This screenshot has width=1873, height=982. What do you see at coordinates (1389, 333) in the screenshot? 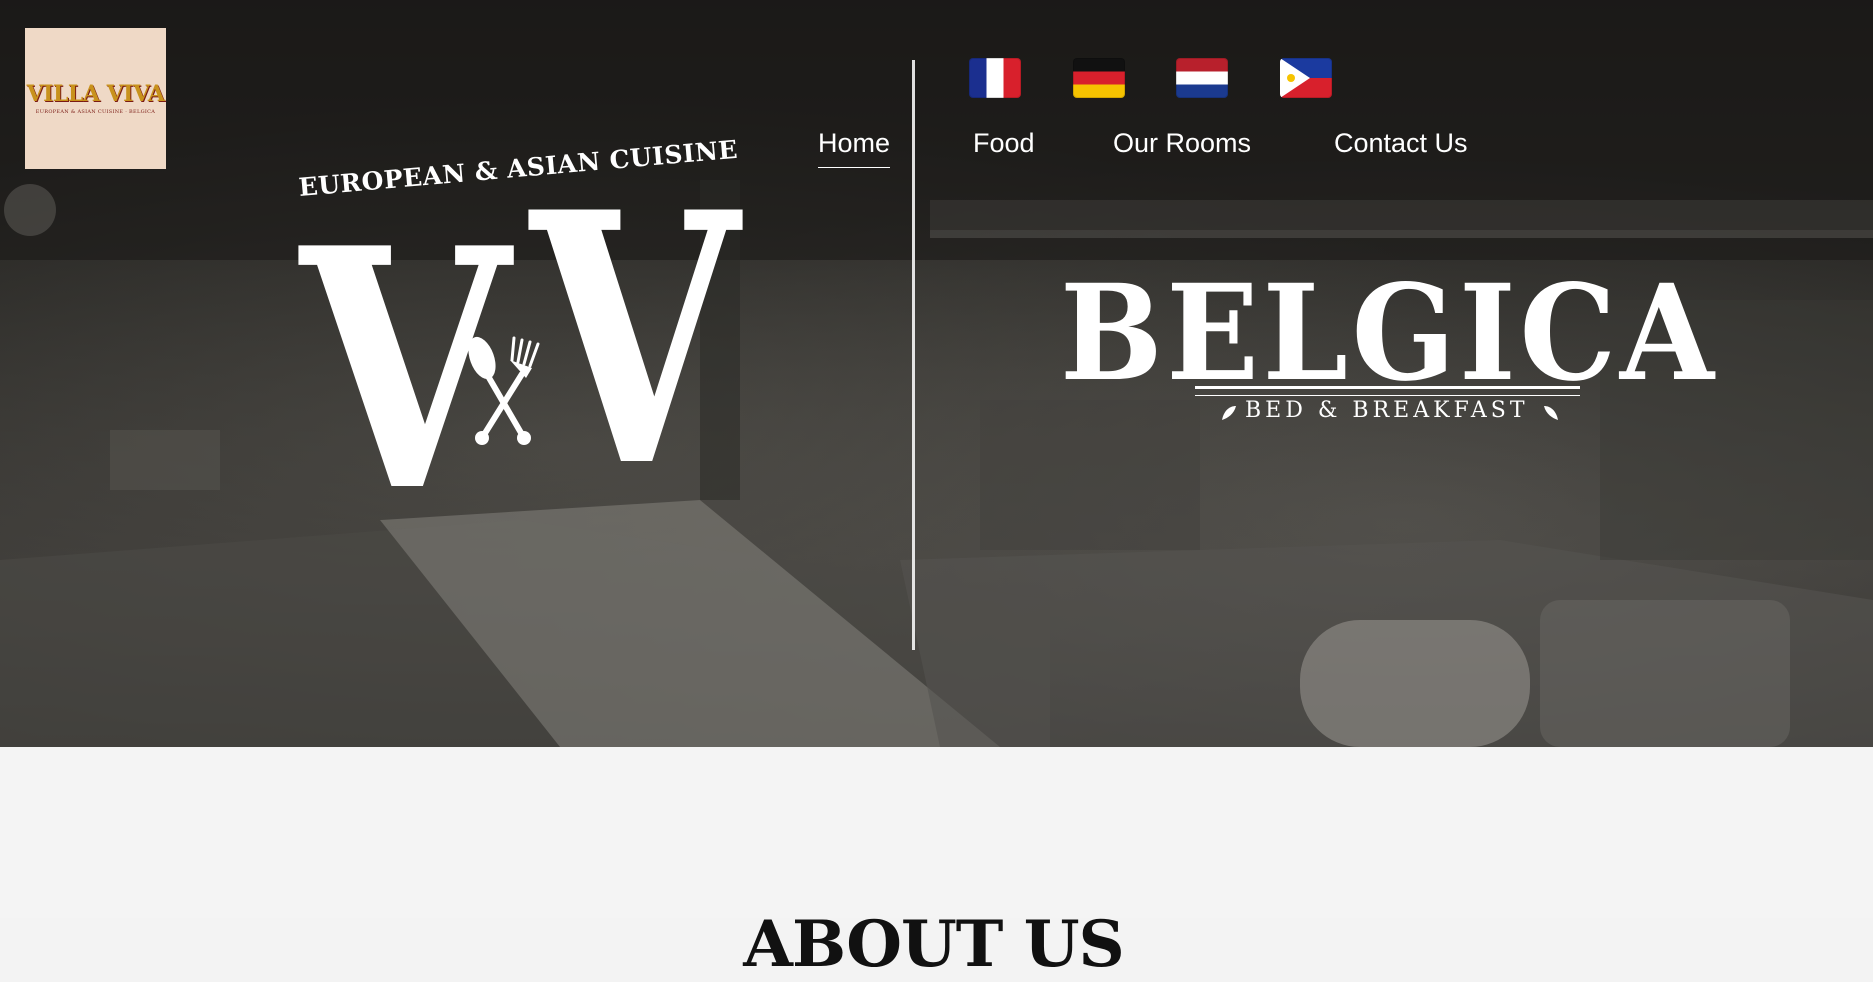
I see `bnb-name: BELGICA` at bounding box center [1389, 333].